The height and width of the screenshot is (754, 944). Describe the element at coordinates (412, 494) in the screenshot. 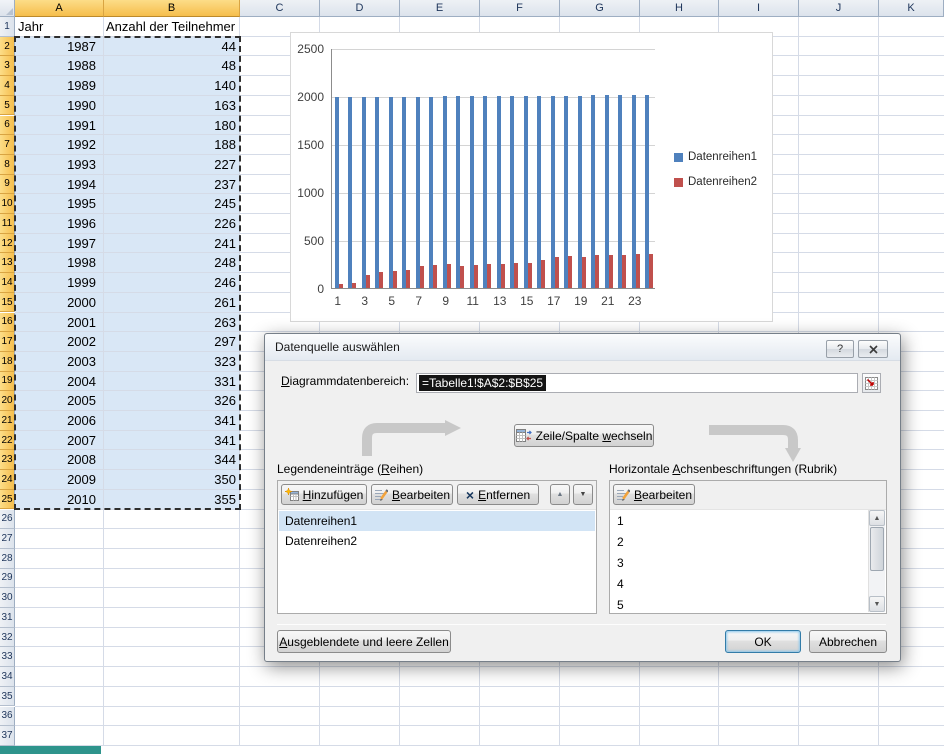

I see `edit-series-button: Bearbeiten` at that location.